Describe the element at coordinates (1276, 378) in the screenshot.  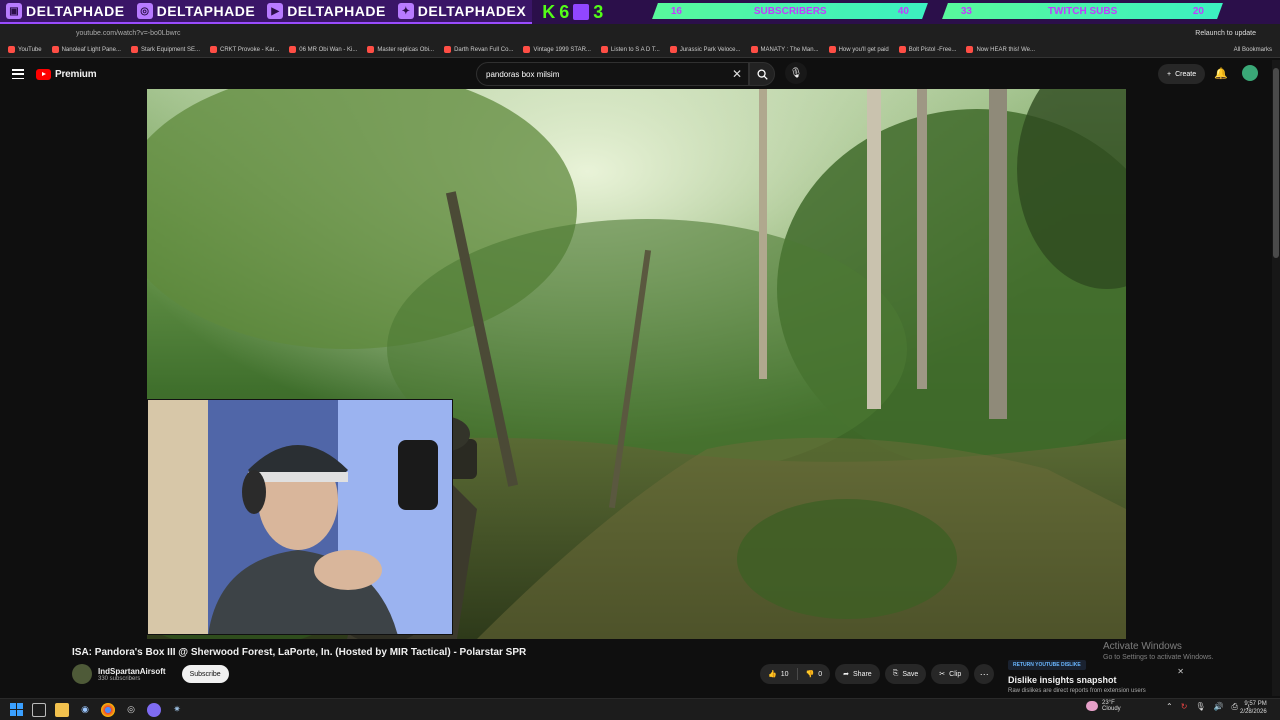
I see `page-scrollbar` at that location.